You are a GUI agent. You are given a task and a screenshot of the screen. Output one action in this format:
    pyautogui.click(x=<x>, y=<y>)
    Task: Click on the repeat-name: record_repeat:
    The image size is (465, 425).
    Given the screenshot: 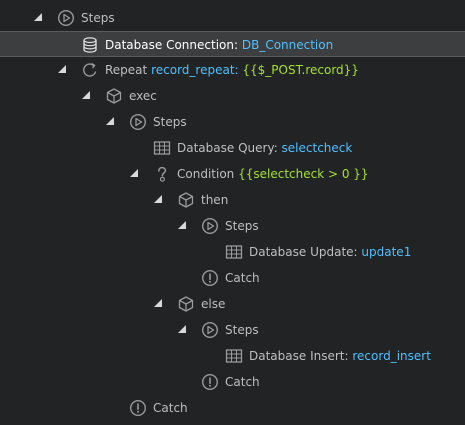 What is the action you would take?
    pyautogui.click(x=195, y=70)
    